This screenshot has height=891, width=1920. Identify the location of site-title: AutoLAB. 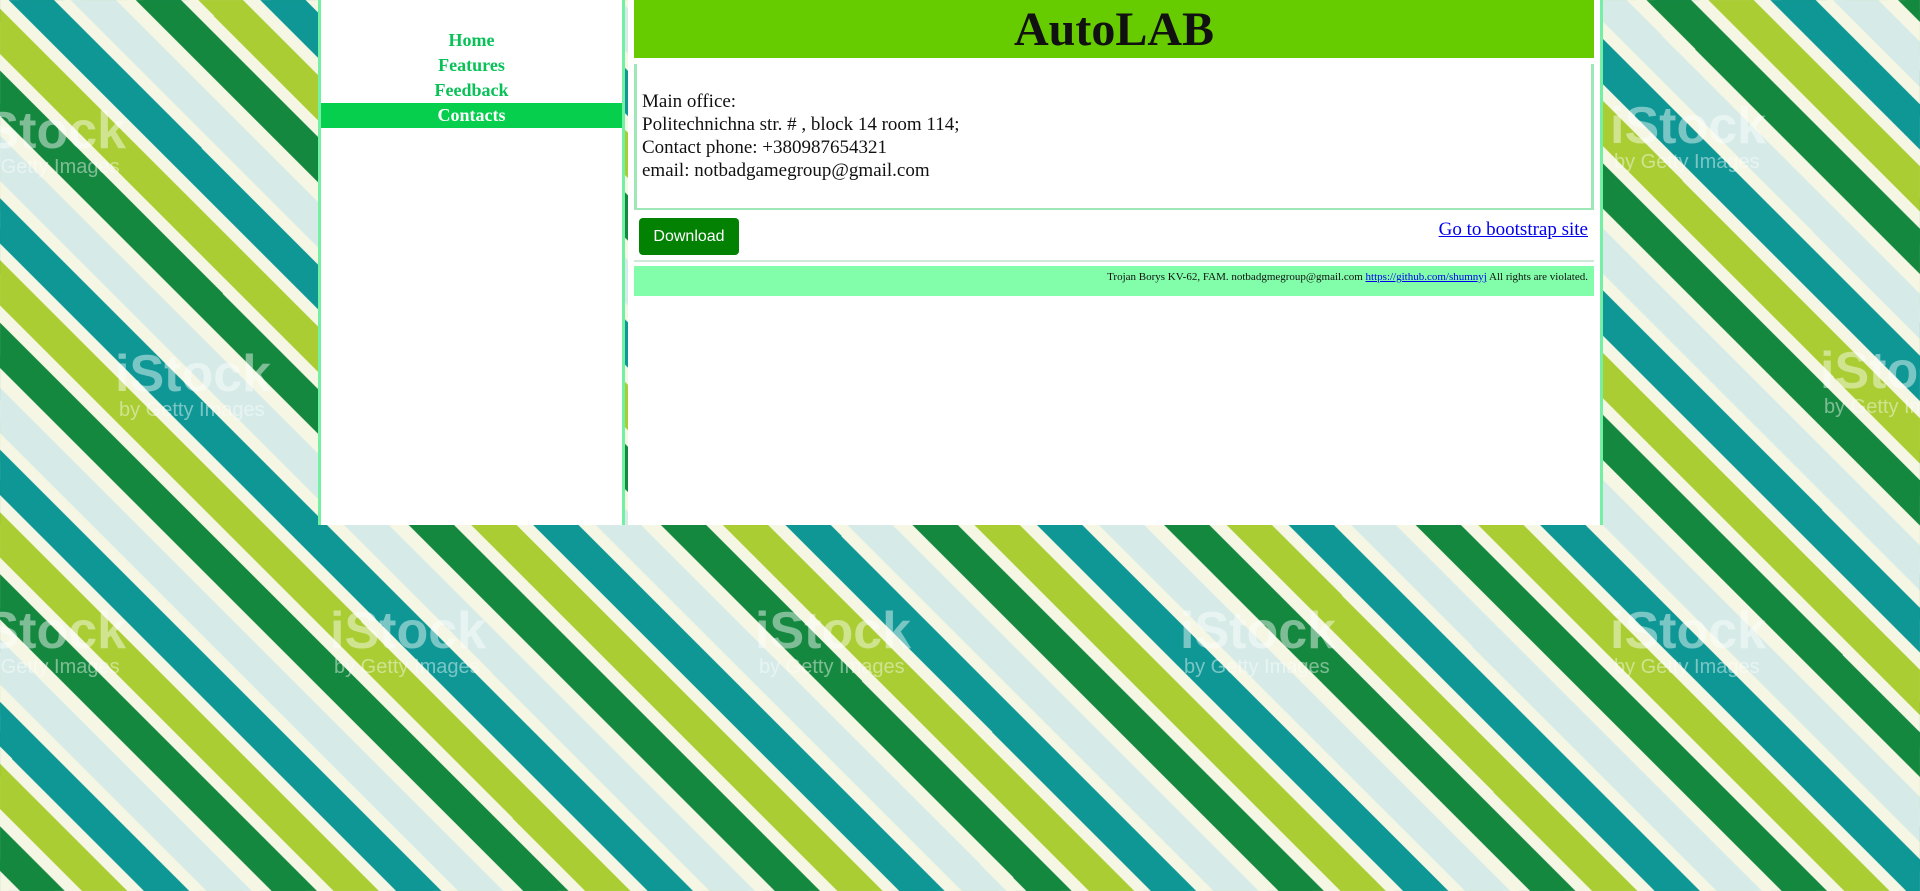
(1114, 29).